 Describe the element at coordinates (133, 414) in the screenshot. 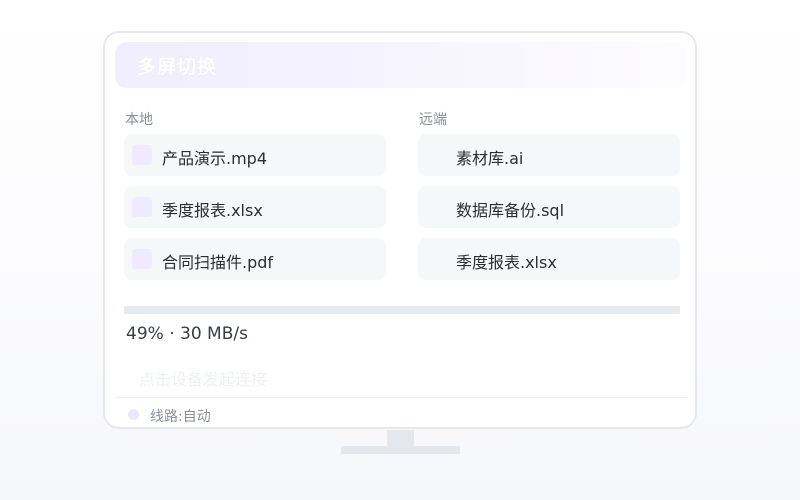

I see `route-status-dot` at that location.